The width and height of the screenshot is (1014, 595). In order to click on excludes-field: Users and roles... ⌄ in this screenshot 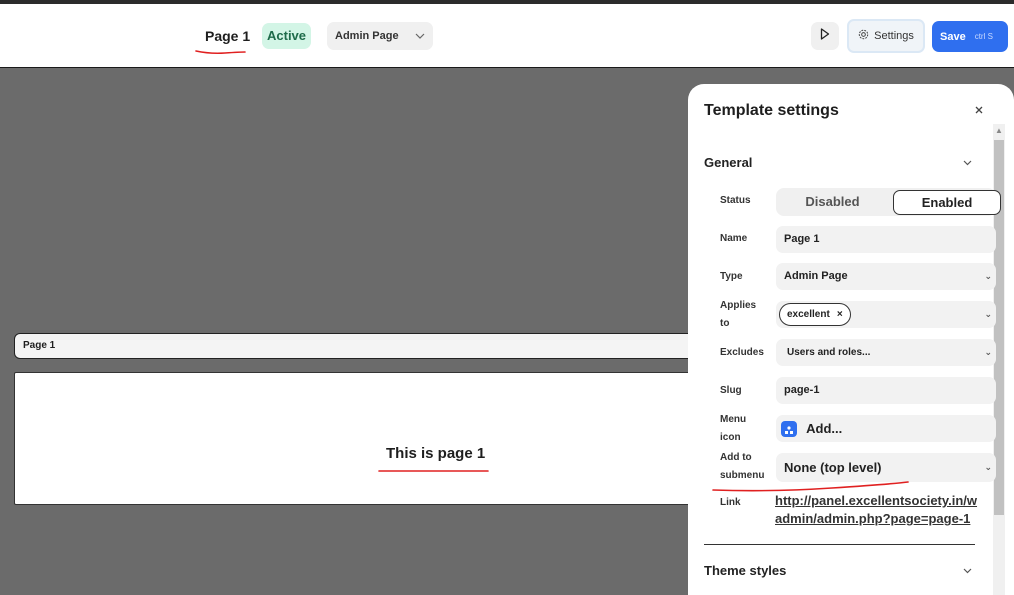, I will do `click(886, 352)`.